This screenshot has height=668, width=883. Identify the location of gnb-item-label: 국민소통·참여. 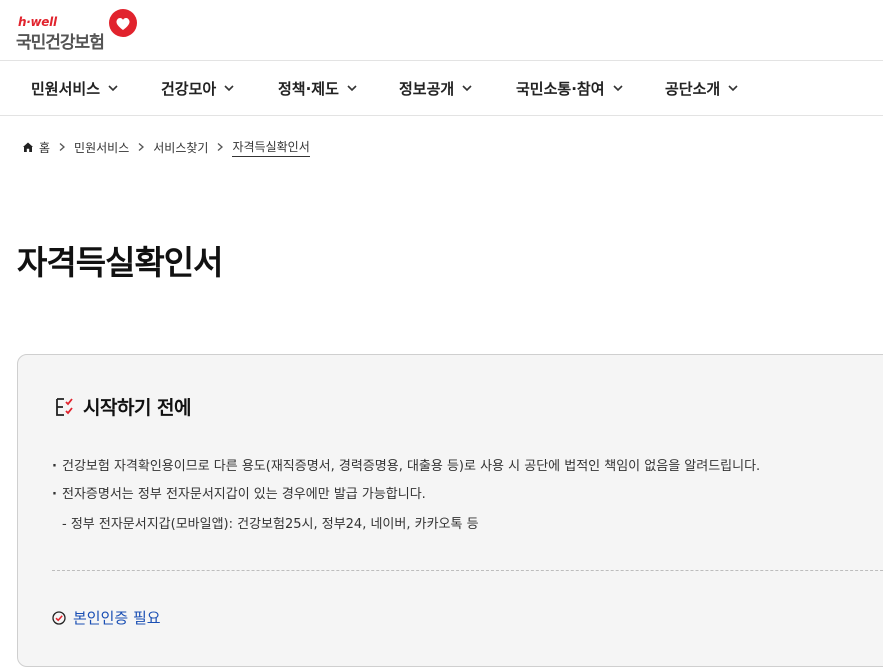
(560, 88).